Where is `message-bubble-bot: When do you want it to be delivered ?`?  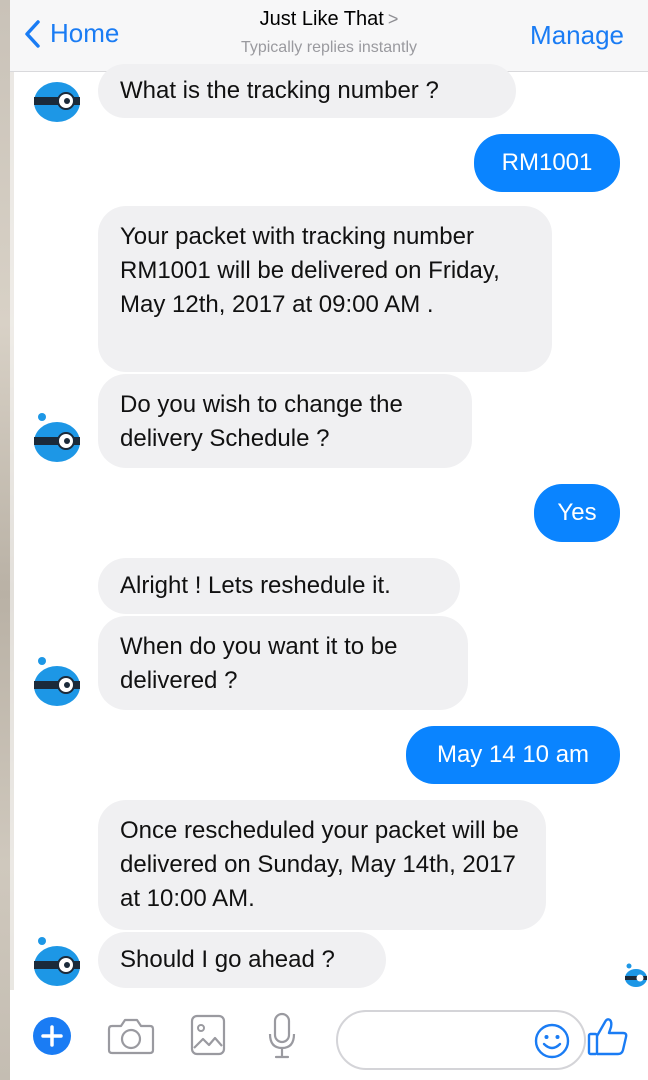 message-bubble-bot: When do you want it to be delivered ? is located at coordinates (283, 663).